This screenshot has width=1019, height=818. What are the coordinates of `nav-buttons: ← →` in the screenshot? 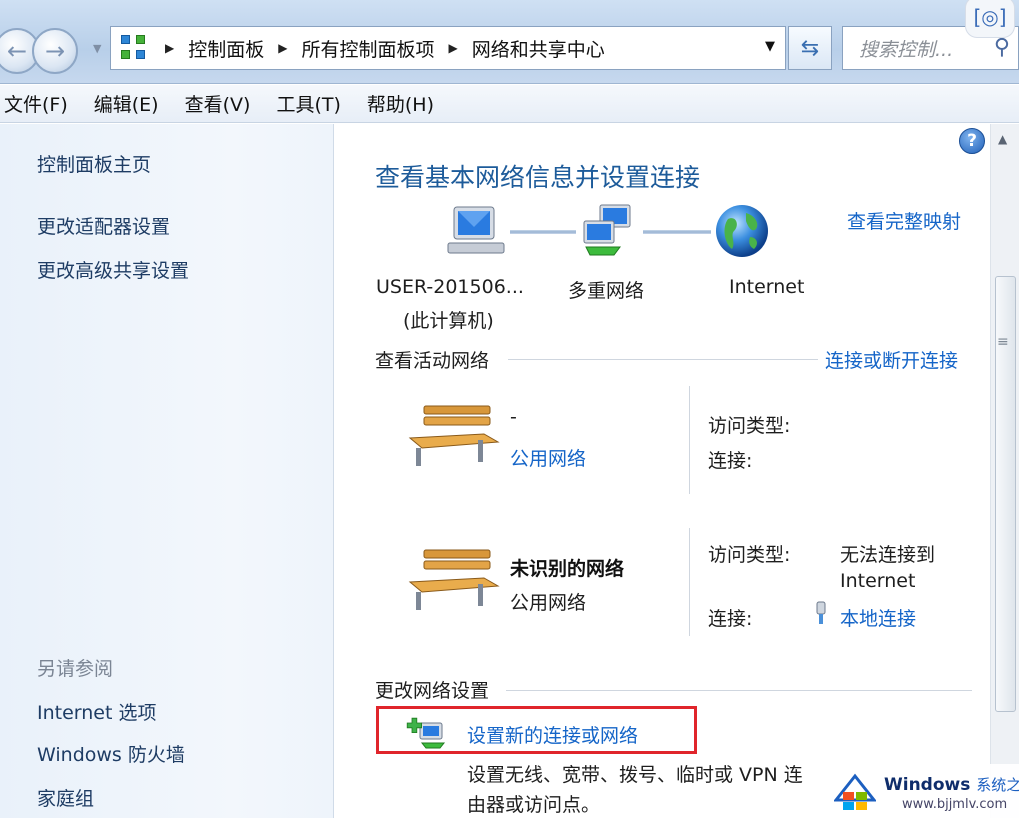 It's located at (39, 51).